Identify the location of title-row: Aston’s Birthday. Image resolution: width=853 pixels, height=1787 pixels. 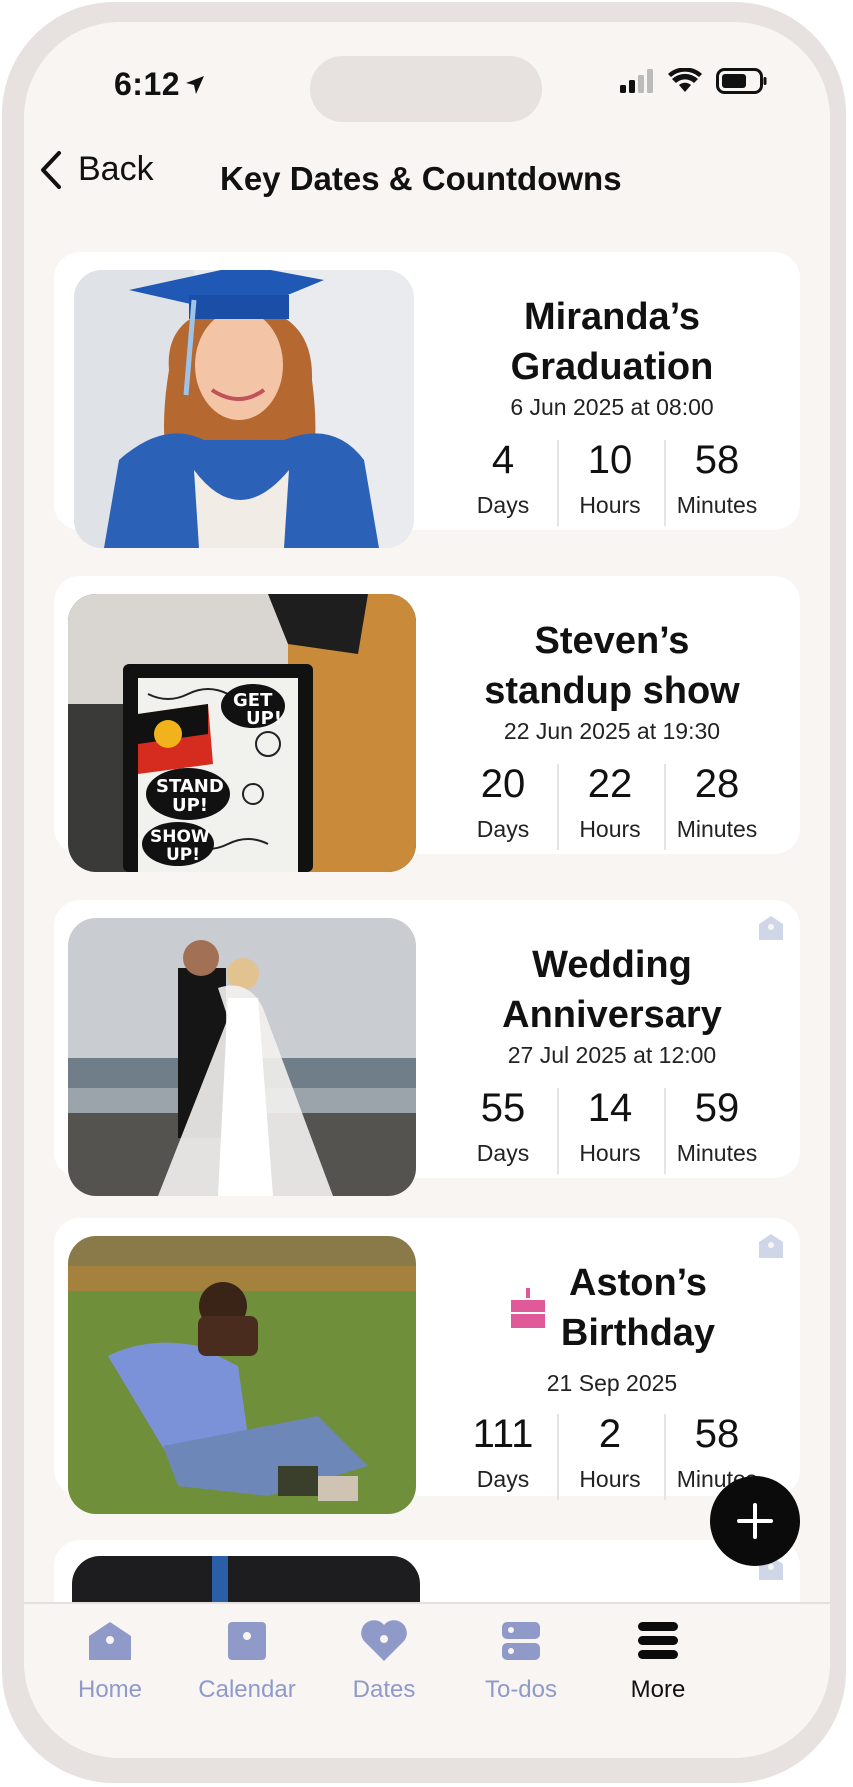
(612, 1308).